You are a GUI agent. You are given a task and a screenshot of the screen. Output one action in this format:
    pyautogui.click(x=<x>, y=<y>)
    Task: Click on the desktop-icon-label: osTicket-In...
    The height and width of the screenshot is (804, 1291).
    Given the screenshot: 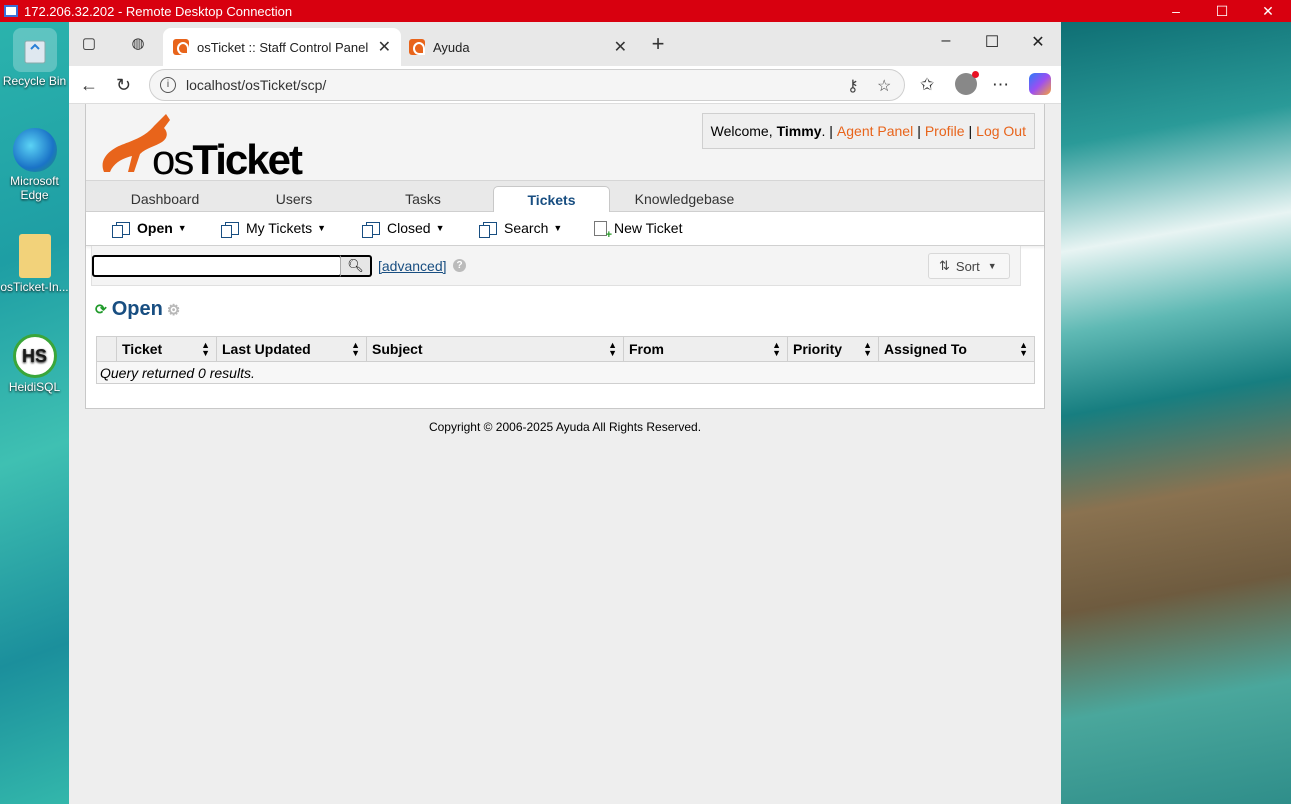 What is the action you would take?
    pyautogui.click(x=34, y=287)
    